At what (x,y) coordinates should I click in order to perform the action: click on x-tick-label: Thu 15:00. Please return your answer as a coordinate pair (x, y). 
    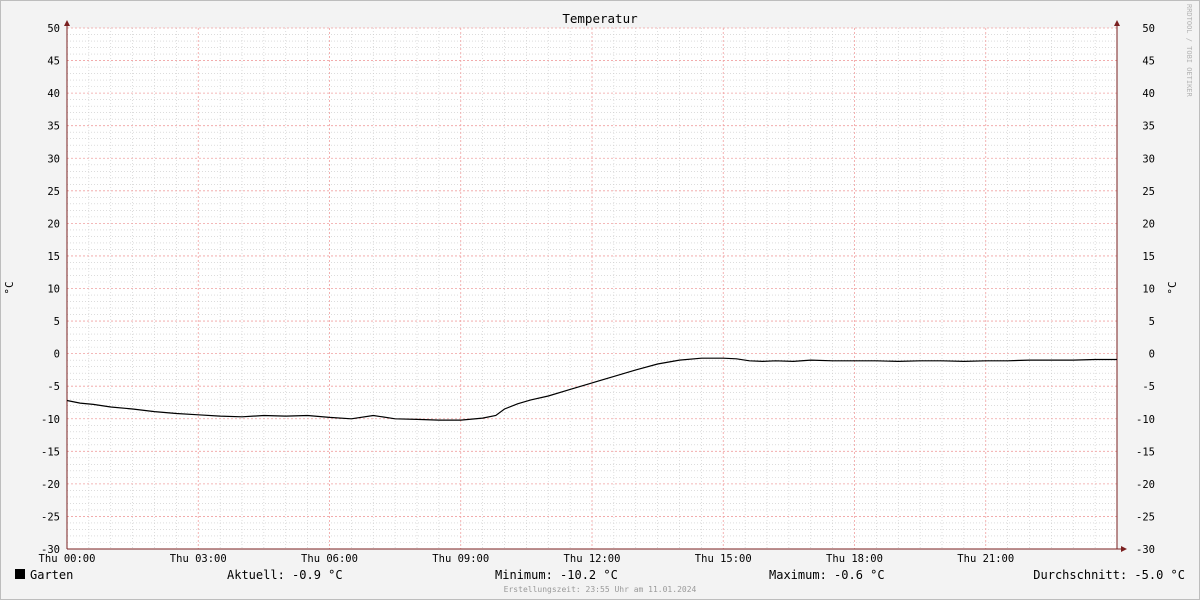
    Looking at the image, I should click on (723, 559).